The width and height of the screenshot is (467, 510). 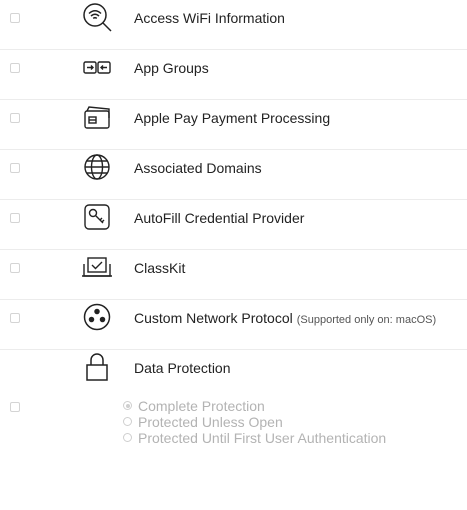 What do you see at coordinates (209, 18) in the screenshot?
I see `capability-label: Access WiFi Information` at bounding box center [209, 18].